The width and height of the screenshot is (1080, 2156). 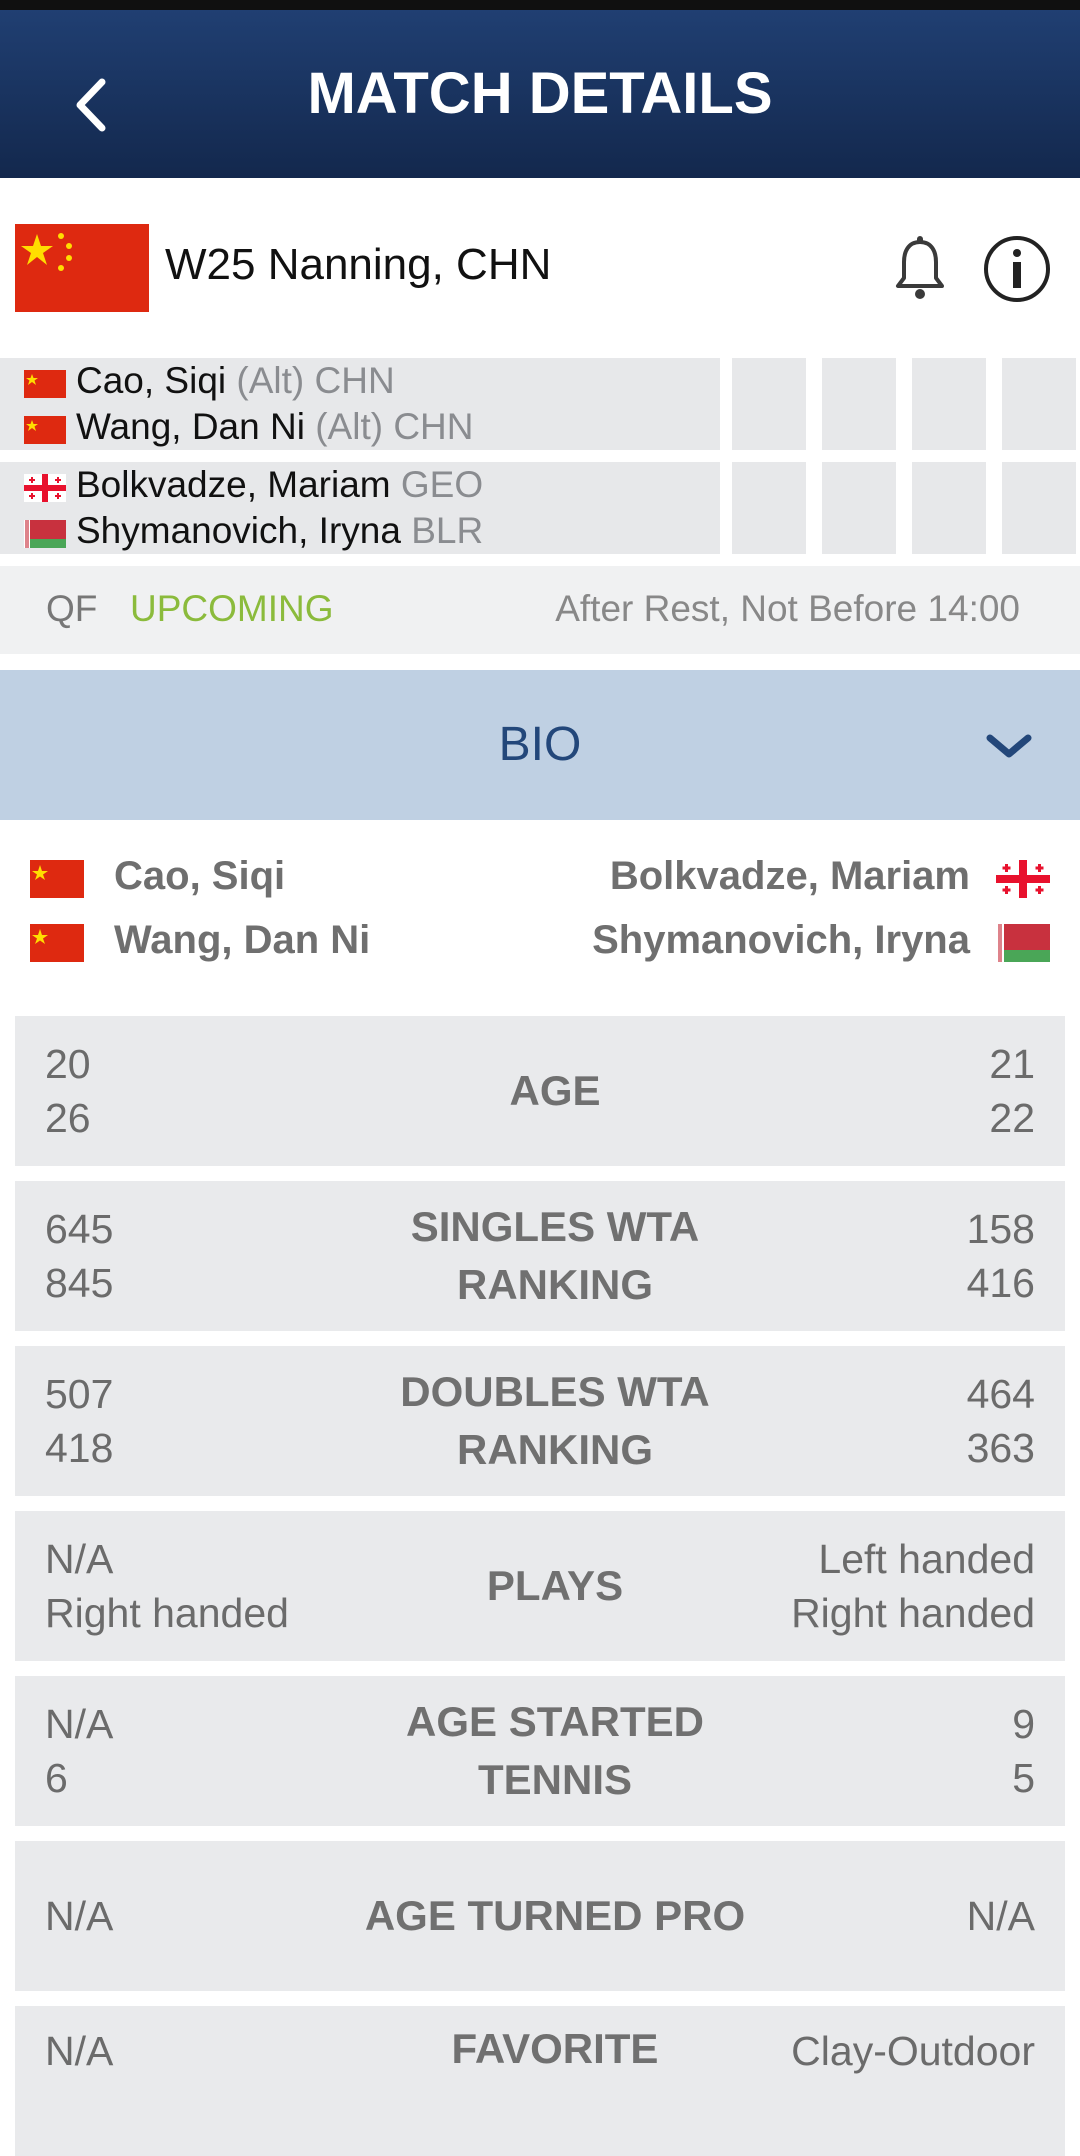 I want to click on stat-right-value: 464, so click(x=1000, y=1394).